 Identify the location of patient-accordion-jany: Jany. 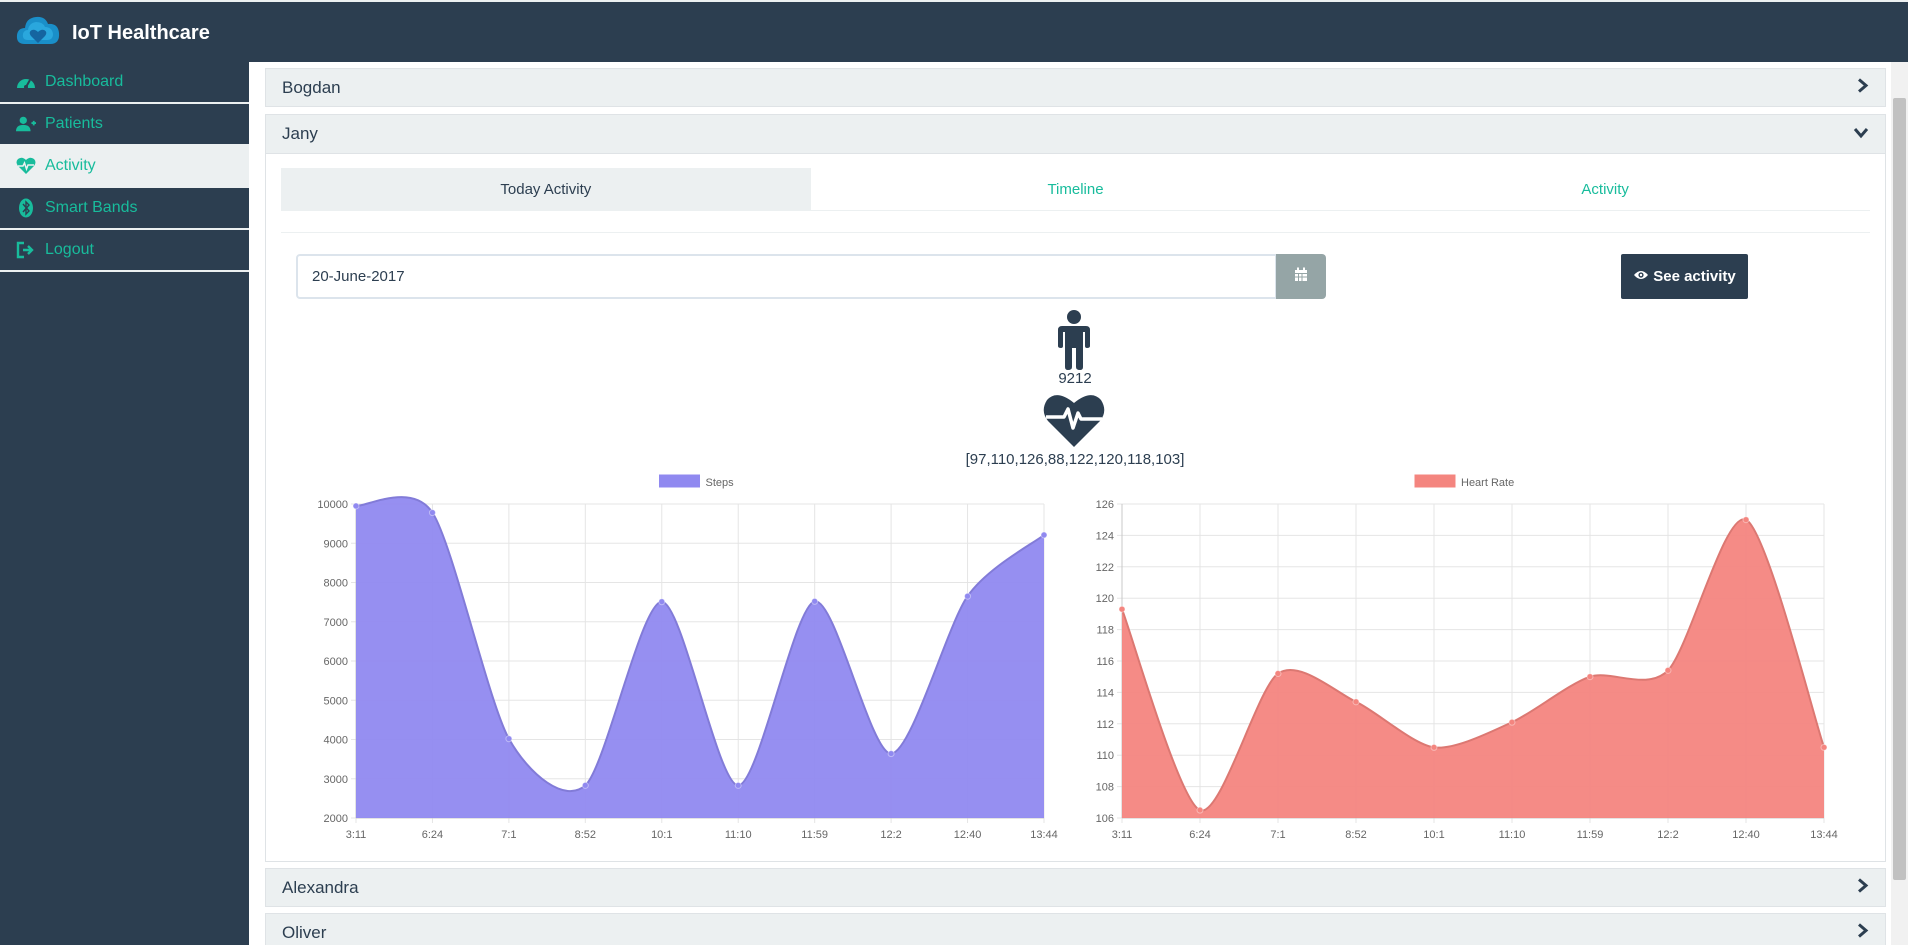
(1075, 134).